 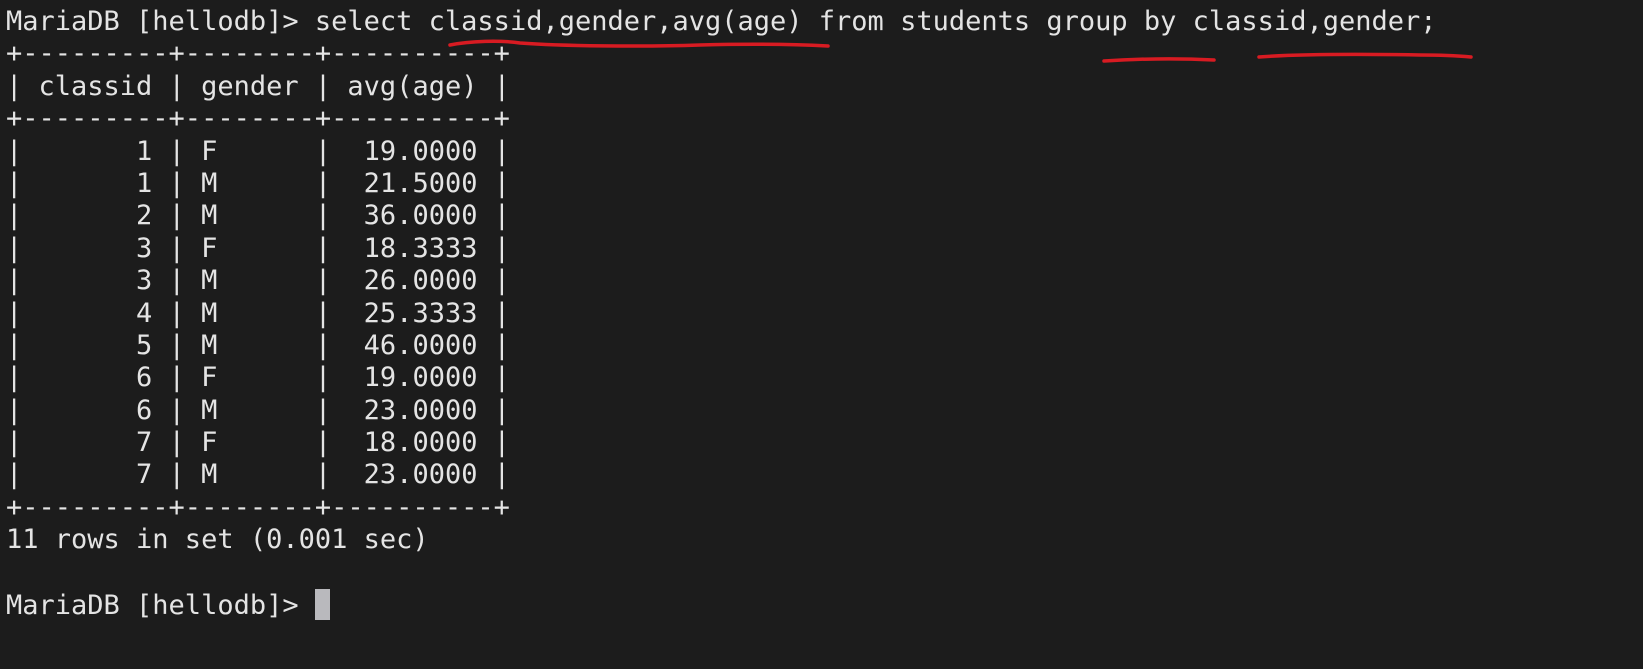 I want to click on cell-avg-age: 18.0000, so click(x=420, y=443).